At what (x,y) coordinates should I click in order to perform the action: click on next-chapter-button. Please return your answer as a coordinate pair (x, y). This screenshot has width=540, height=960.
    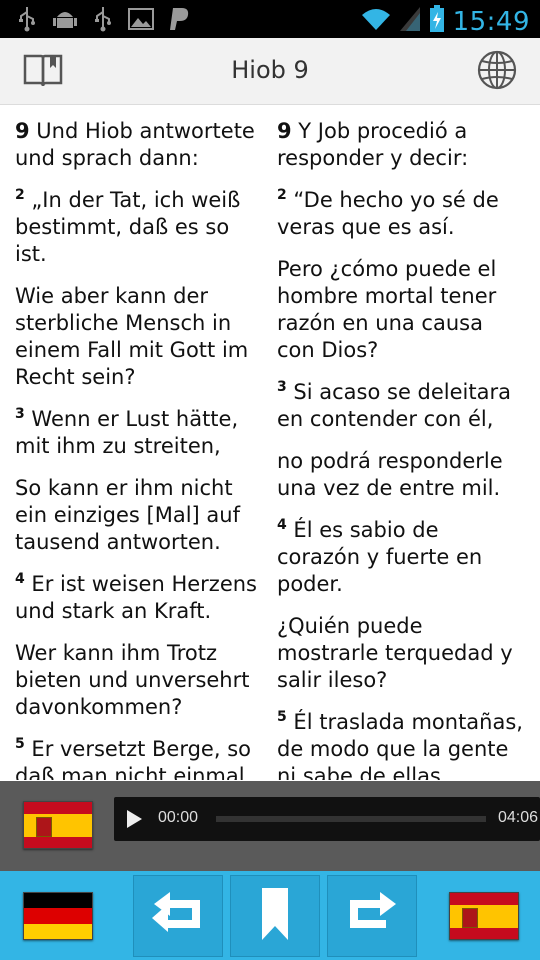
    Looking at the image, I should click on (372, 916).